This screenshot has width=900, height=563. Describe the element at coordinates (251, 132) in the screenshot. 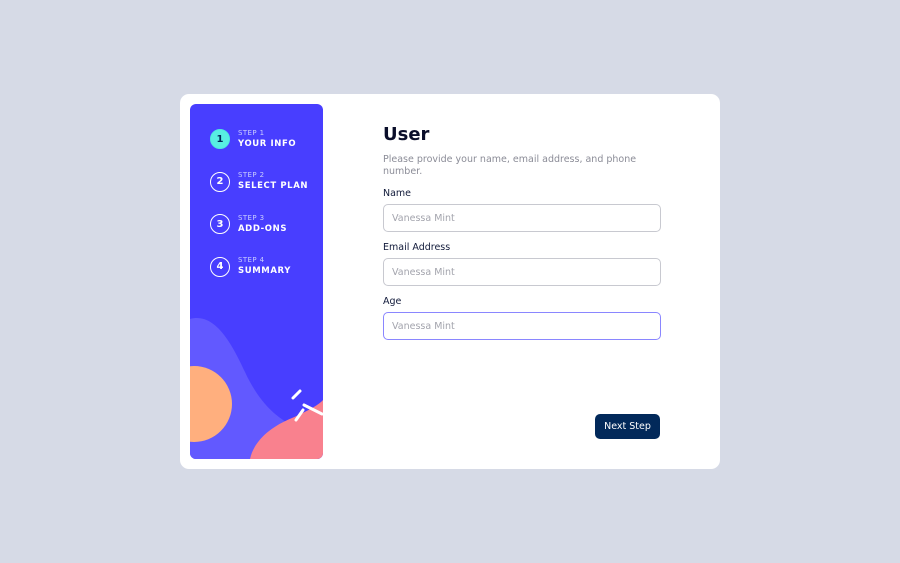

I see `step-caption: STEP 1` at that location.